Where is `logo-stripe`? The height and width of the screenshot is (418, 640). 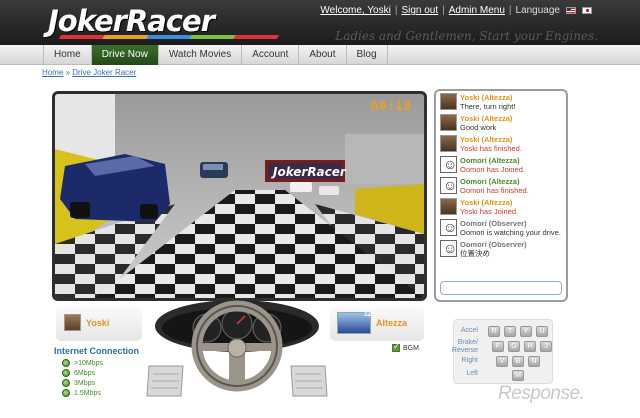
logo-stripe is located at coordinates (169, 37).